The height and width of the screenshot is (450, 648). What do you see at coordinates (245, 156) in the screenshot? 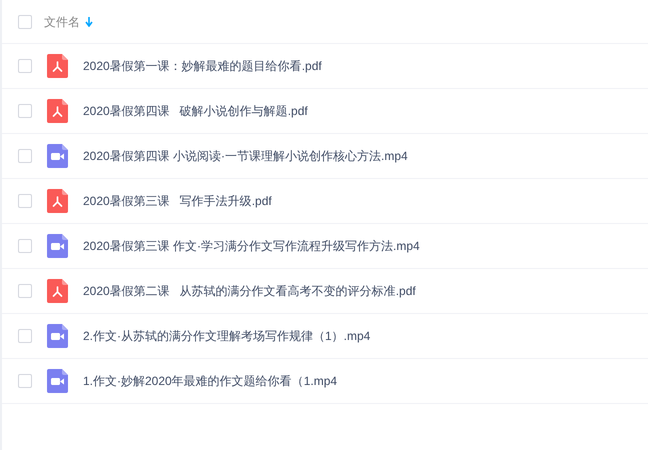
I see `file-name: 2020暑假第四课 小说阅读·一节课理解小说创作核心方法.mp4` at bounding box center [245, 156].